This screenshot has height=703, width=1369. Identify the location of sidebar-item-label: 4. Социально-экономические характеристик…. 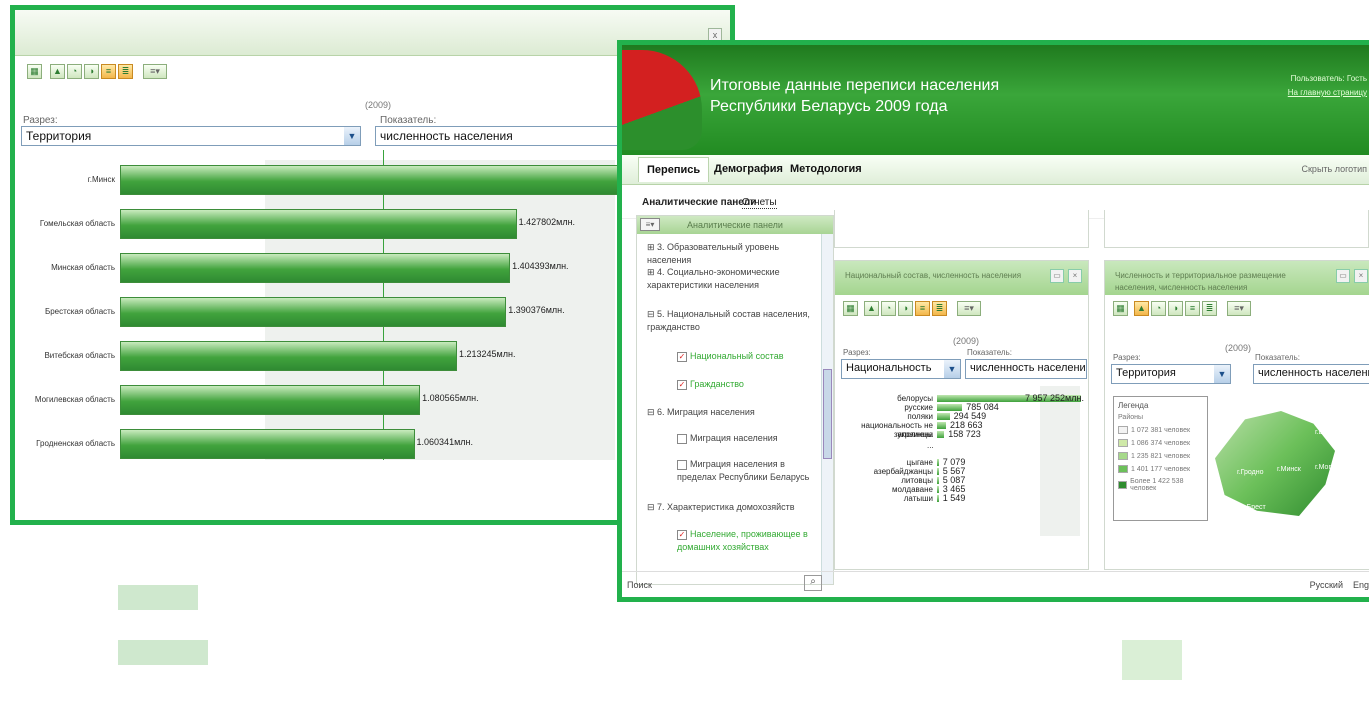
(713, 278).